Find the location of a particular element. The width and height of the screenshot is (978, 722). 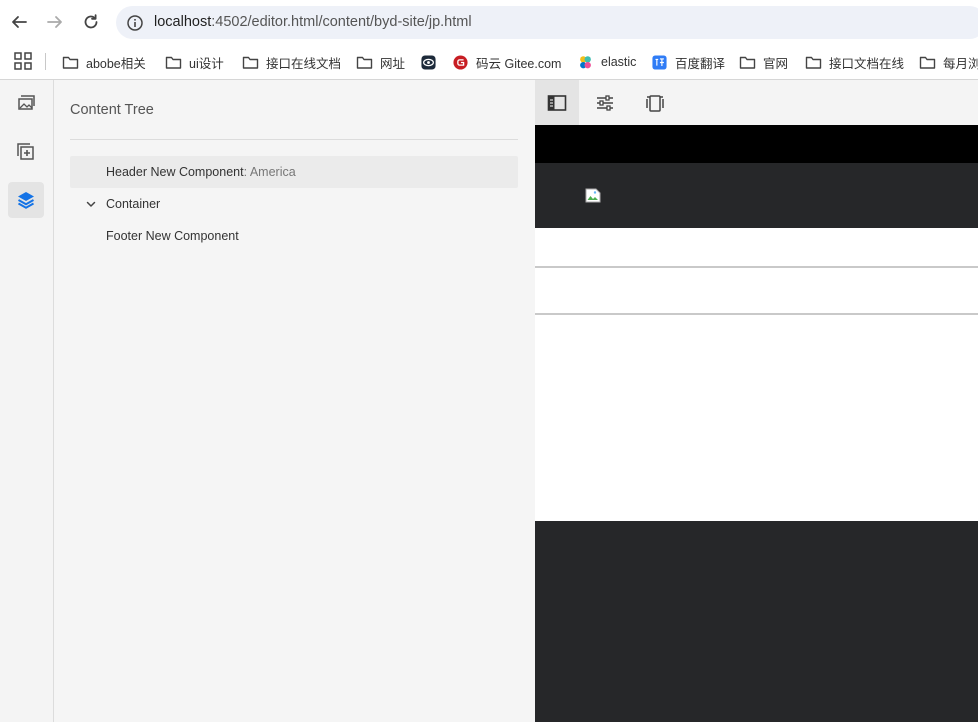

emulator-button is located at coordinates (655, 102).